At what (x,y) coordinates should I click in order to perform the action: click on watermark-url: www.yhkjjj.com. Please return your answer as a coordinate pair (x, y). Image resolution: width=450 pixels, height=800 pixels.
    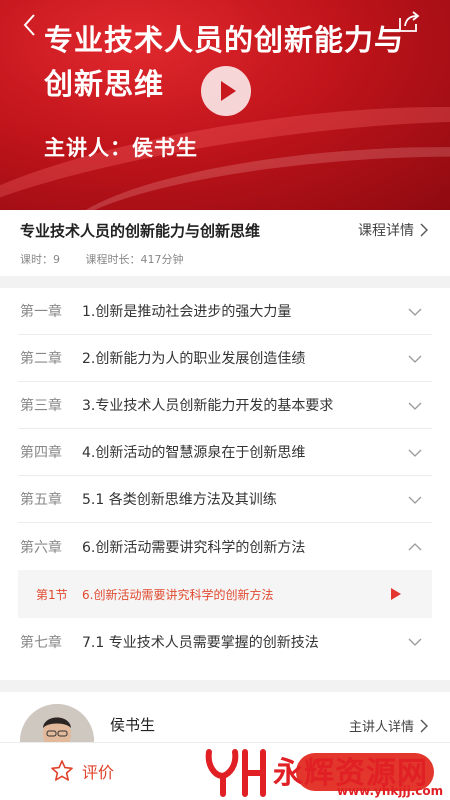
    Looking at the image, I should click on (390, 791).